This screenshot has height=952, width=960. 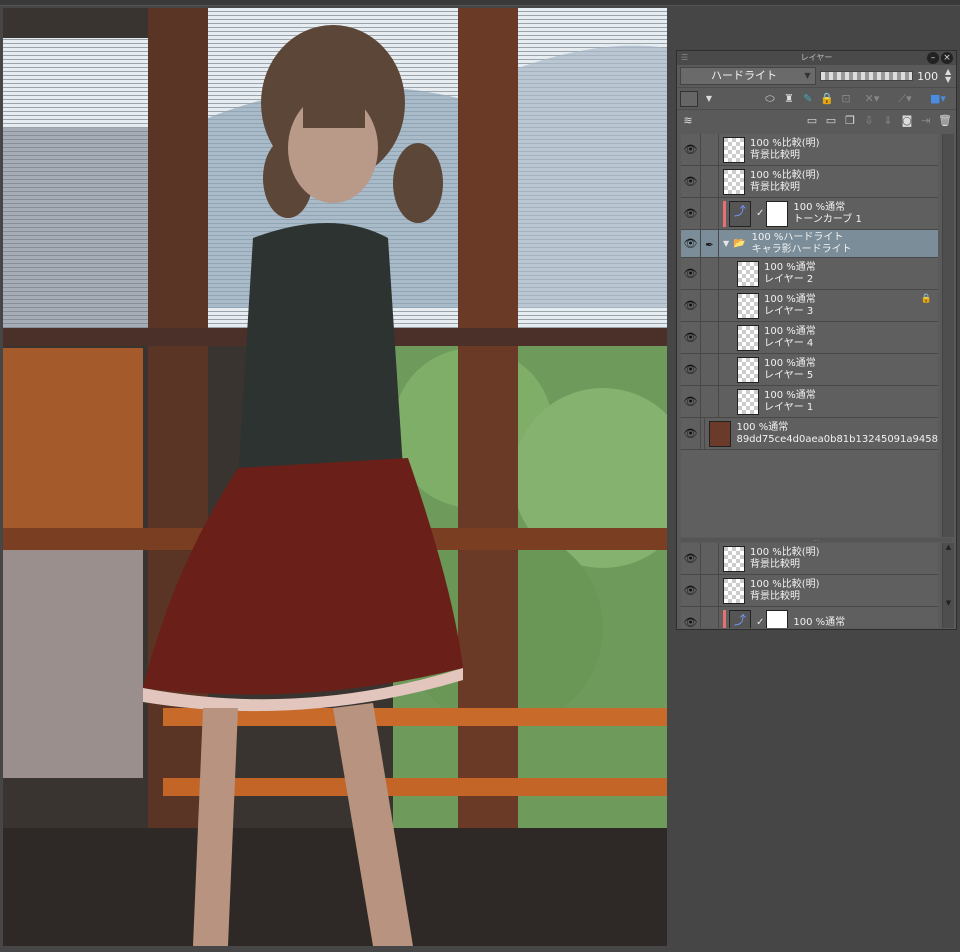 What do you see at coordinates (827, 220) in the screenshot?
I see `layer-name: トーンカーブ 1` at bounding box center [827, 220].